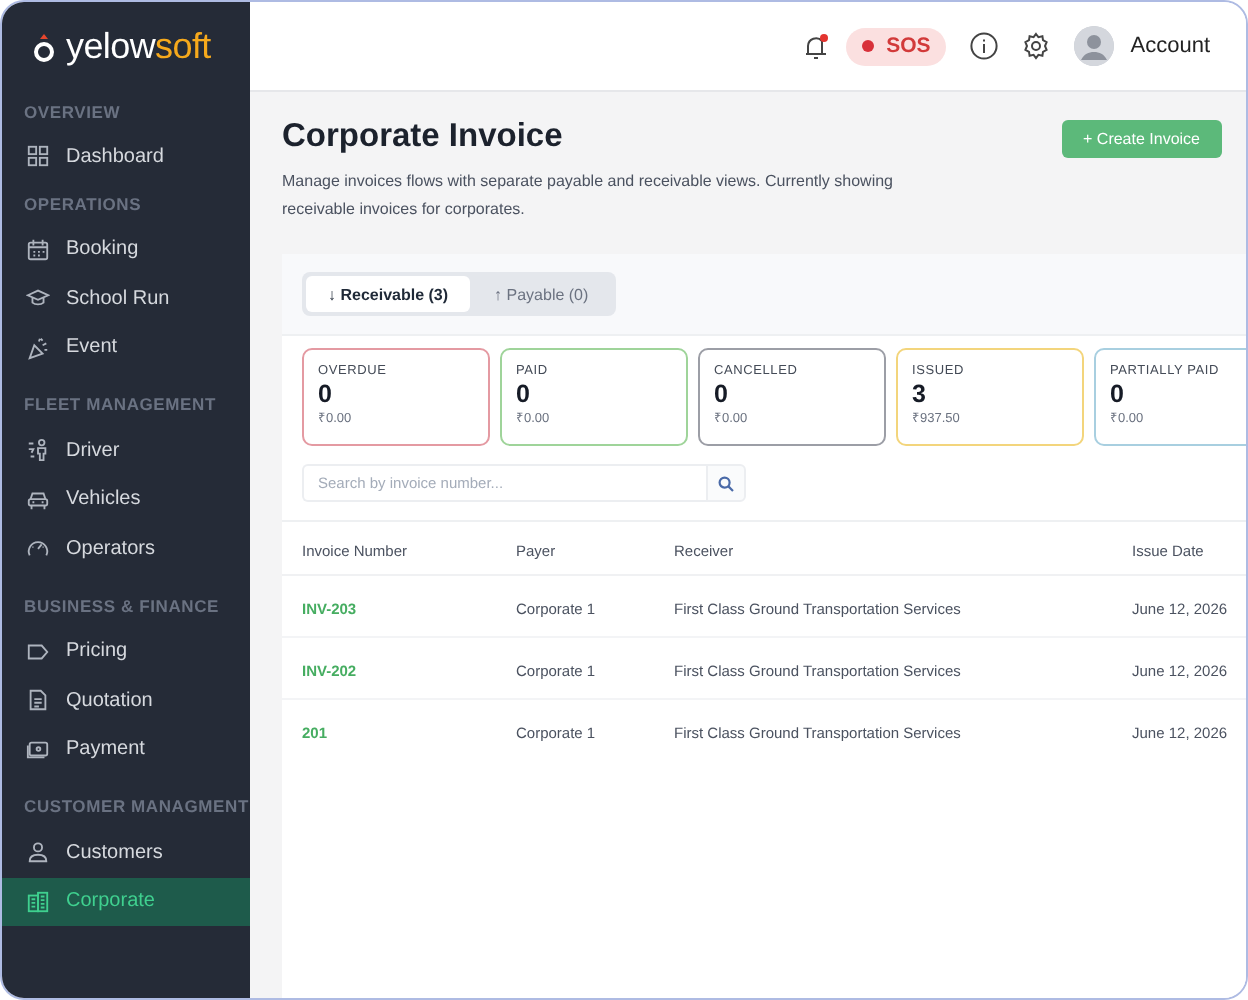 The height and width of the screenshot is (1000, 1248). Describe the element at coordinates (38, 548) in the screenshot. I see `gauge-icon` at that location.